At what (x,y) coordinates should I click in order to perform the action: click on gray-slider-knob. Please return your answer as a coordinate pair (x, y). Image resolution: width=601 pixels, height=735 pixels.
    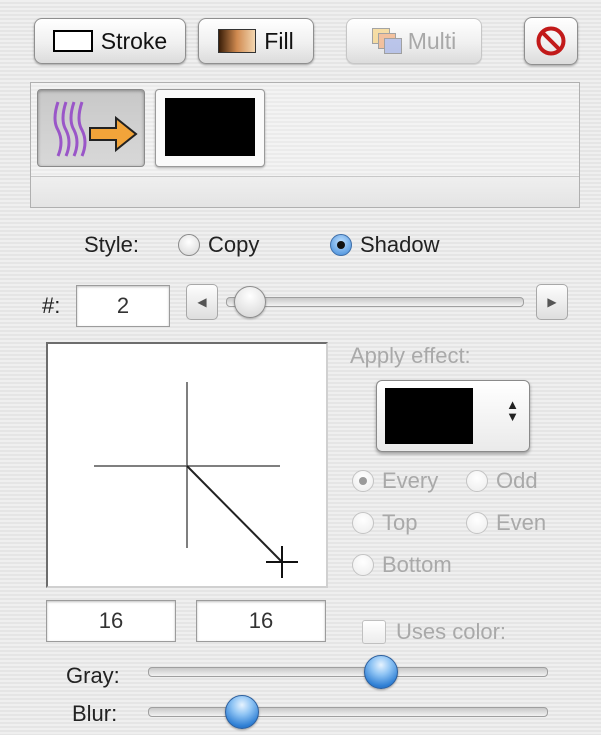
    Looking at the image, I should click on (380, 672).